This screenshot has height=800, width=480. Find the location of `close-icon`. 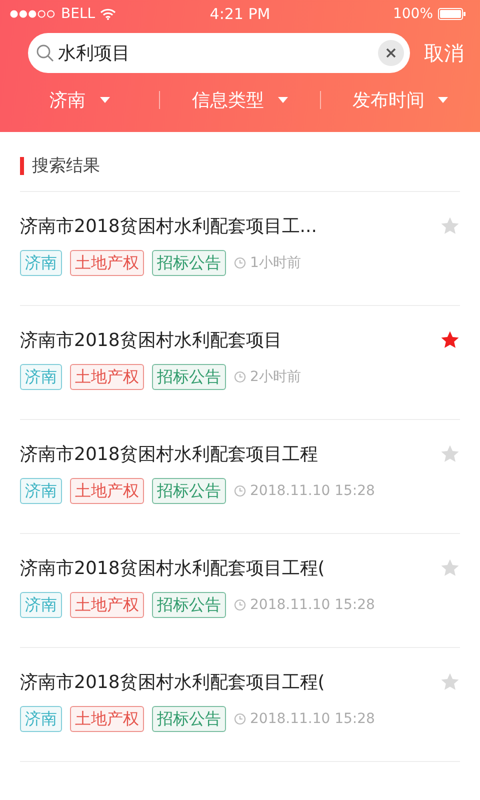

close-icon is located at coordinates (391, 53).